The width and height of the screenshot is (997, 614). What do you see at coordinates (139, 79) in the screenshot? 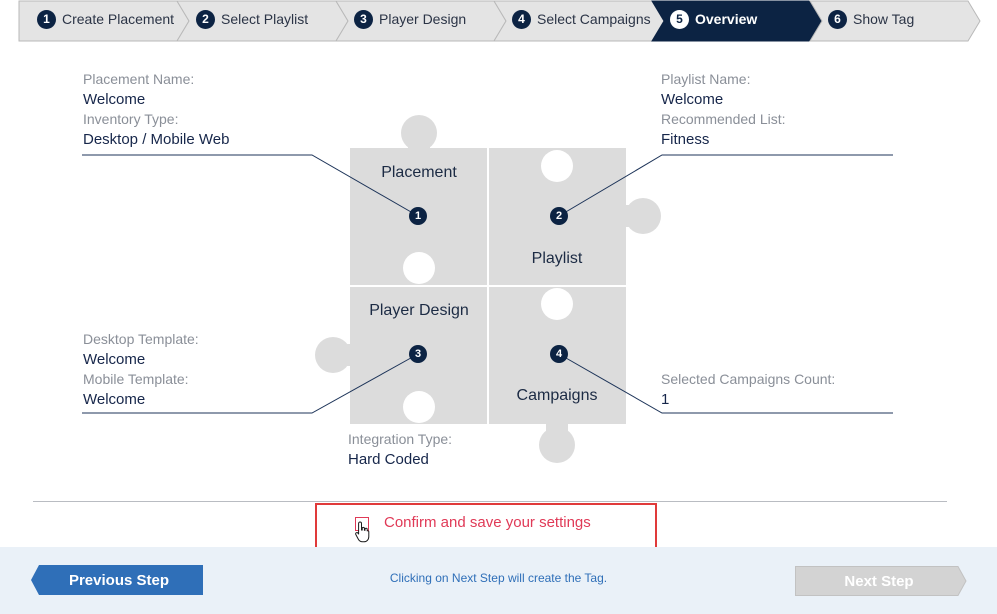
I see `placement-name-label: Placement Name:` at bounding box center [139, 79].